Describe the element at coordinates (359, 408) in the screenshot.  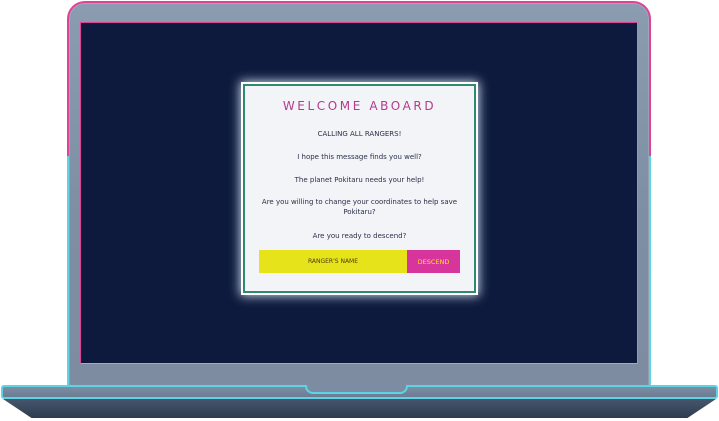
I see `laptop-foot` at that location.